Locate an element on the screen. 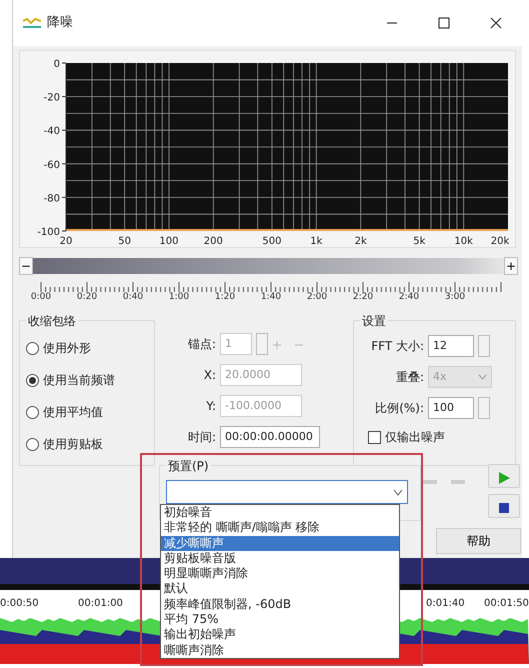 This screenshot has height=668, width=529. field-label: X: is located at coordinates (209, 375).